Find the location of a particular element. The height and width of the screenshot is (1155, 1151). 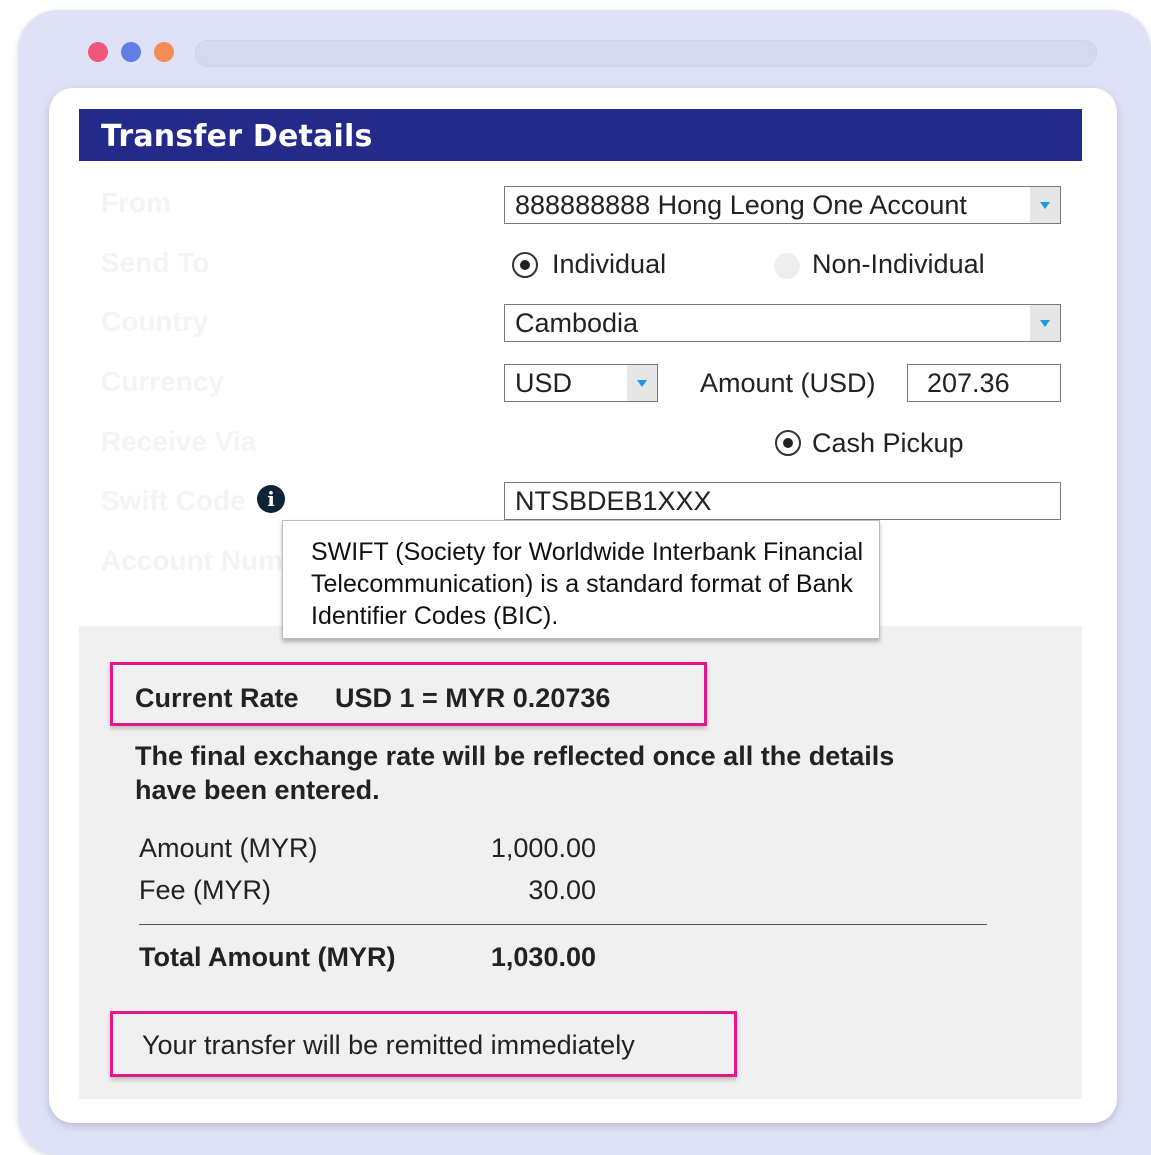

total-amount-label: Total Amount (MYR) is located at coordinates (267, 957).